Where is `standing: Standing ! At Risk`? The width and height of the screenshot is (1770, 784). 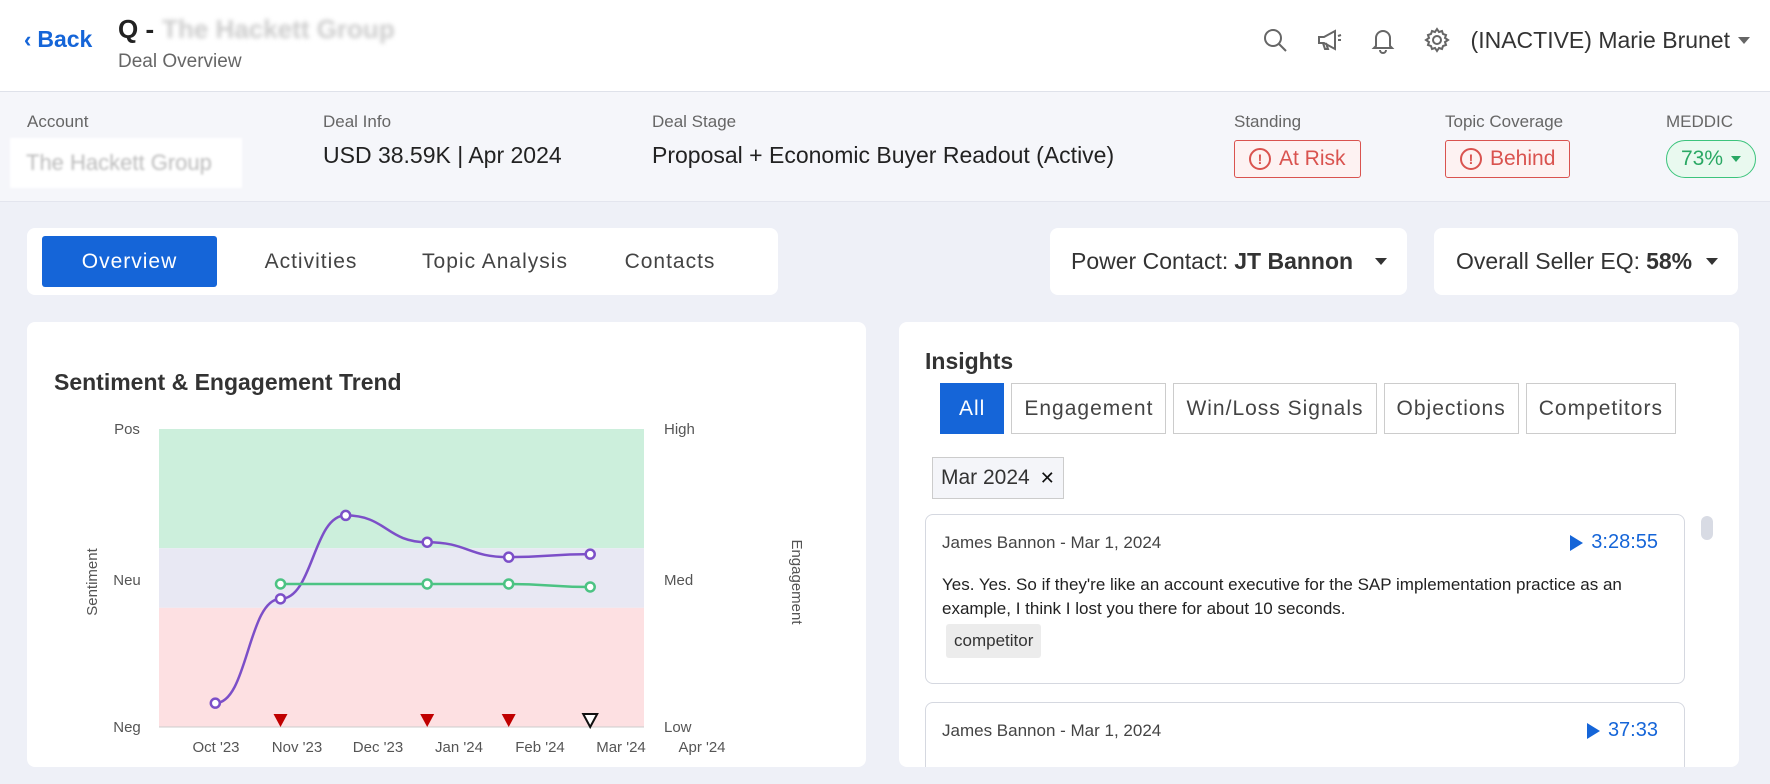
standing: Standing ! At Risk is located at coordinates (1297, 145).